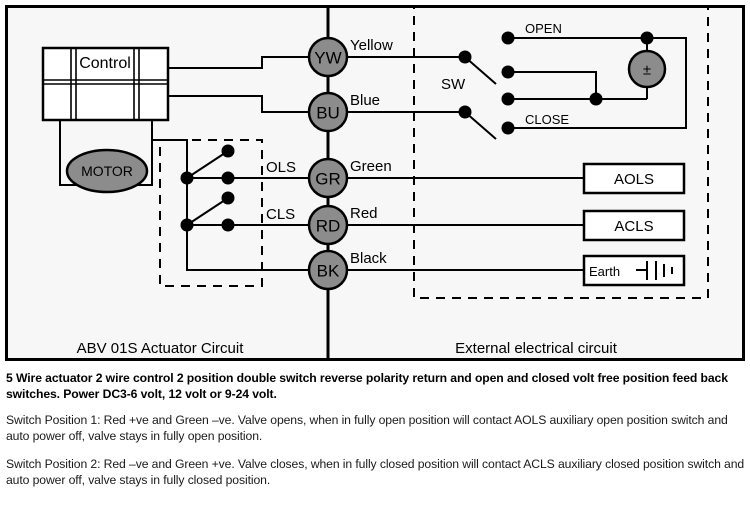 Image resolution: width=750 pixels, height=511 pixels. I want to click on terminal-bu-code: BU, so click(328, 113).